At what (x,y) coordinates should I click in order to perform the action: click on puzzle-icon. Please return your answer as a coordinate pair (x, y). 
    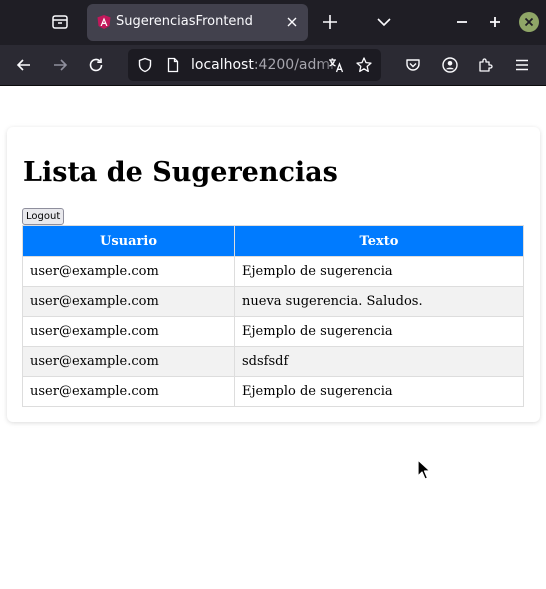
    Looking at the image, I should click on (486, 65).